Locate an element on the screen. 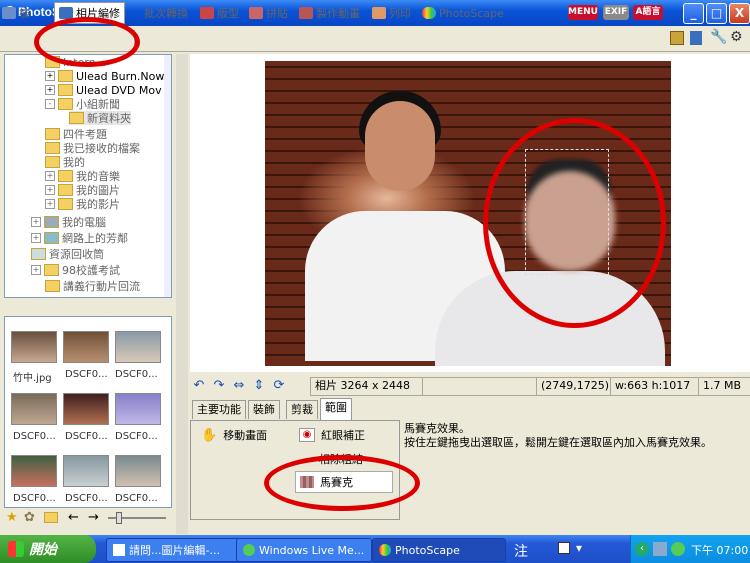 Image resolution: width=750 pixels, height=563 pixels. thumbnail-tools: ★ ✿ ← → is located at coordinates (88, 519).